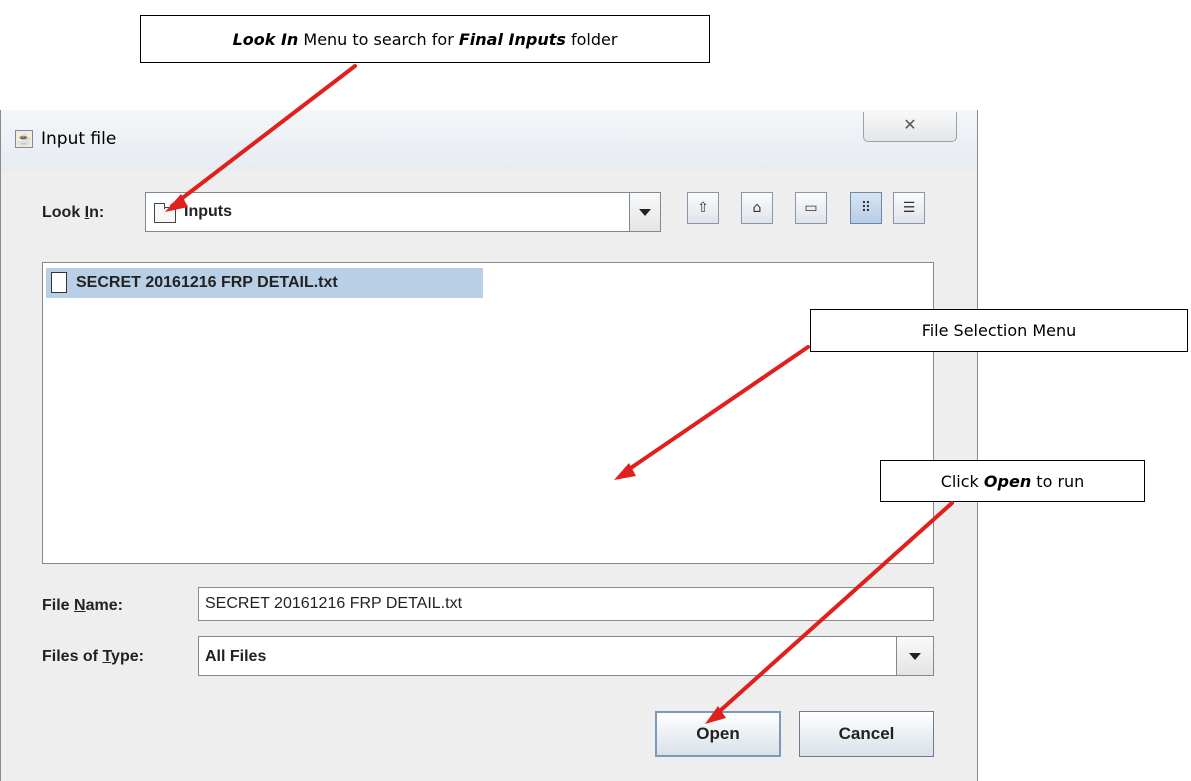 The height and width of the screenshot is (781, 1191). I want to click on folder-icon, so click(165, 213).